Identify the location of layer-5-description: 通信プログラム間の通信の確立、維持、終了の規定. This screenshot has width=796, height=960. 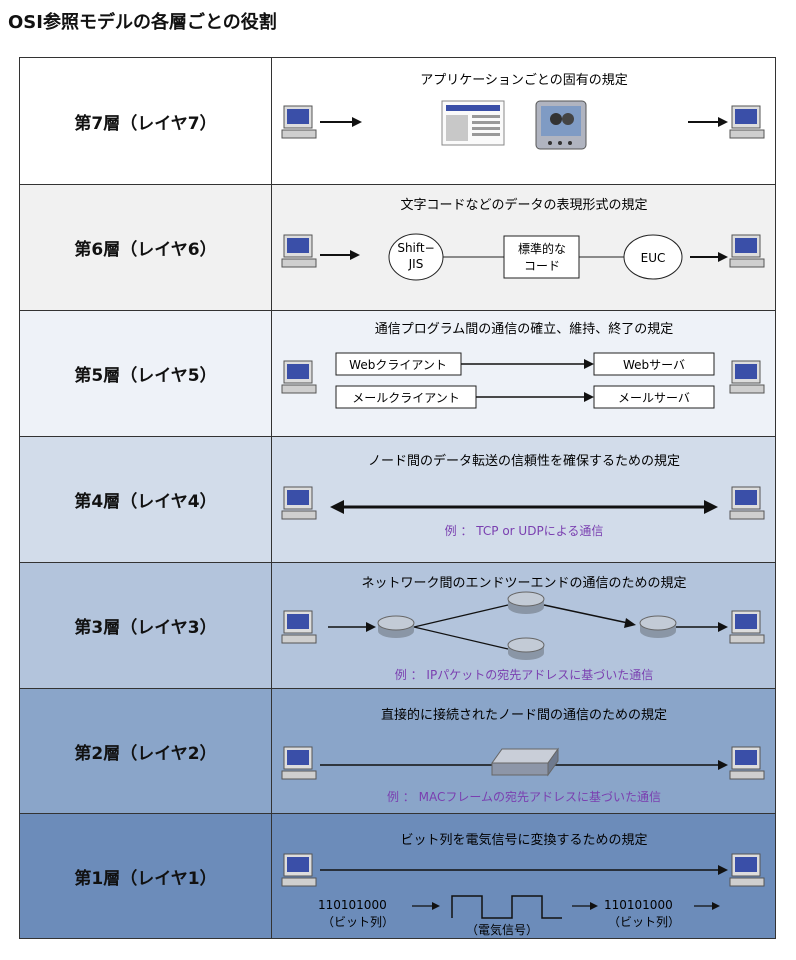
(524, 329).